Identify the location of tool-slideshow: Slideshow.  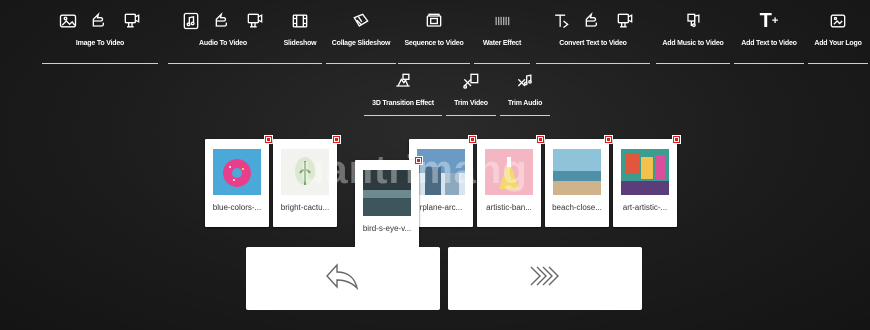
(300, 35).